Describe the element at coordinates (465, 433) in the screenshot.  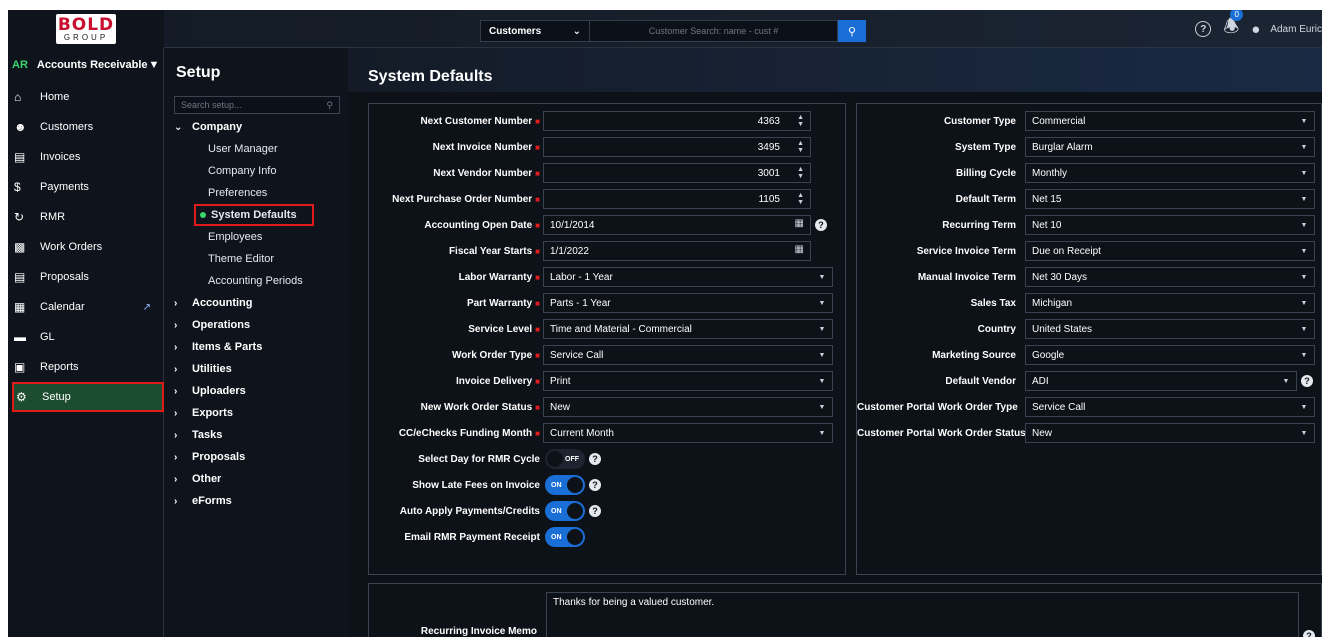
I see `field-label-text: CC/eChecks Funding Month` at that location.